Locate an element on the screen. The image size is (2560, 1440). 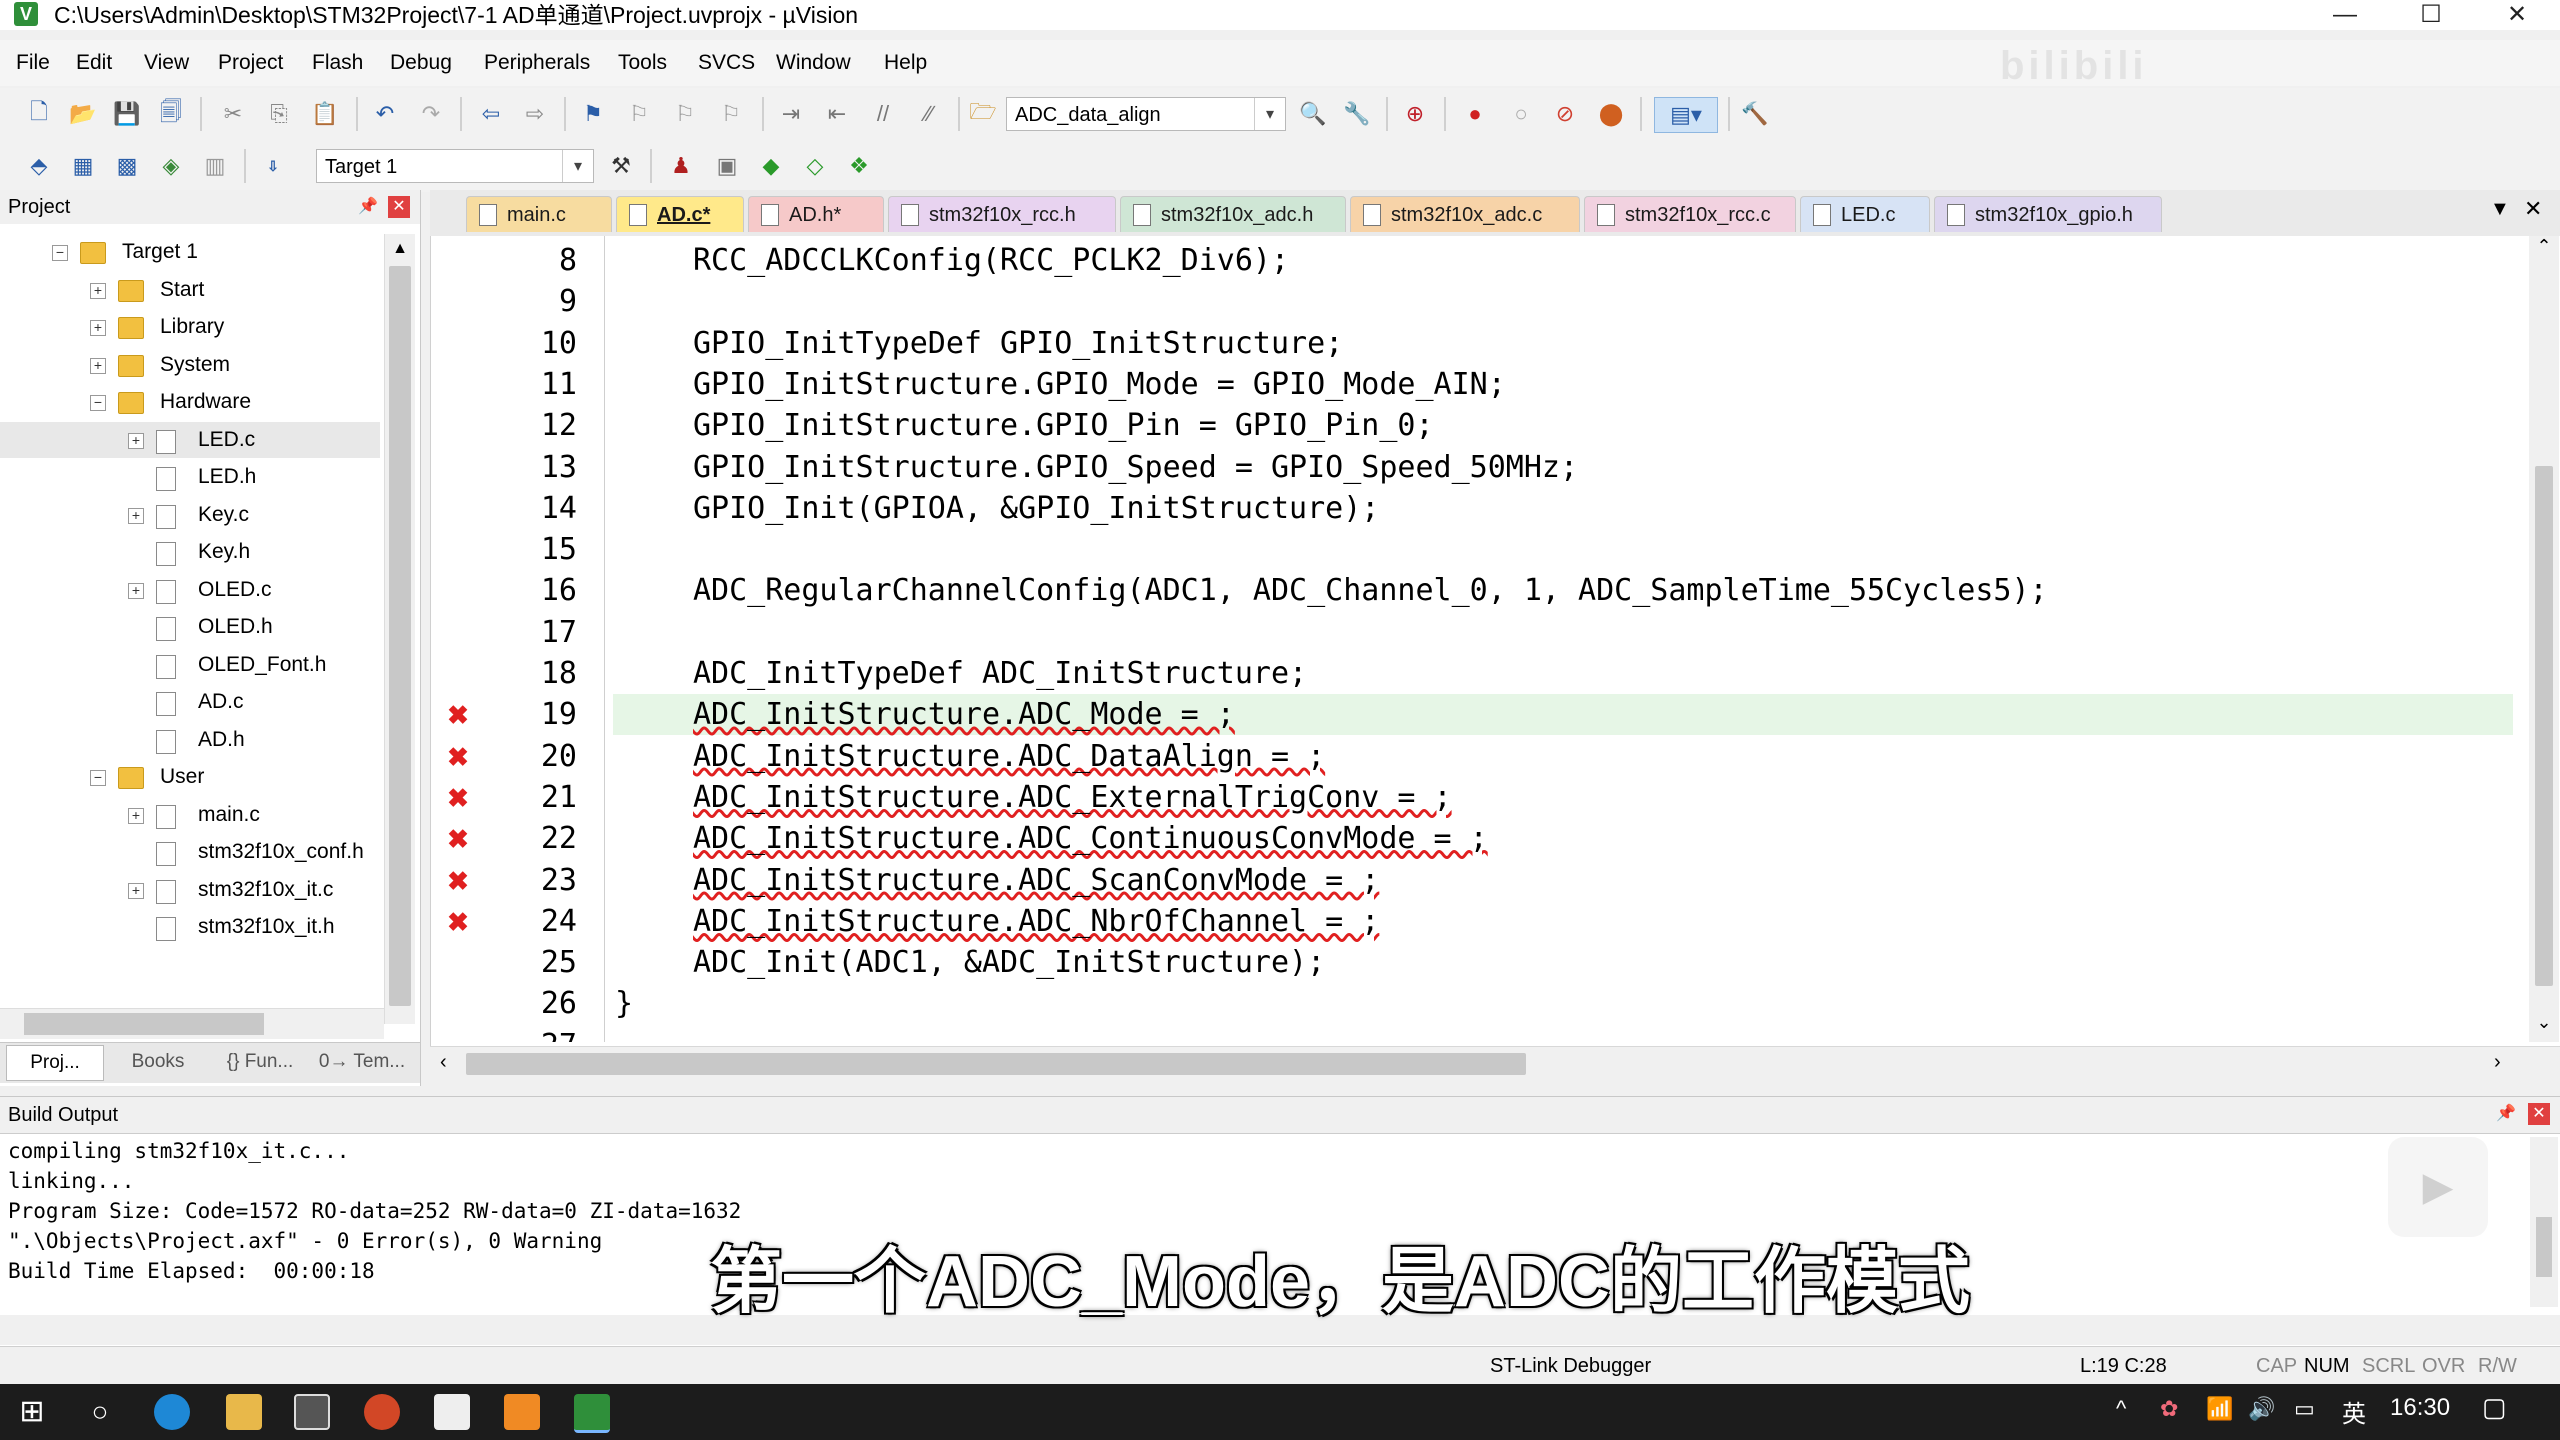
tree-item: AD.c is located at coordinates (190, 702).